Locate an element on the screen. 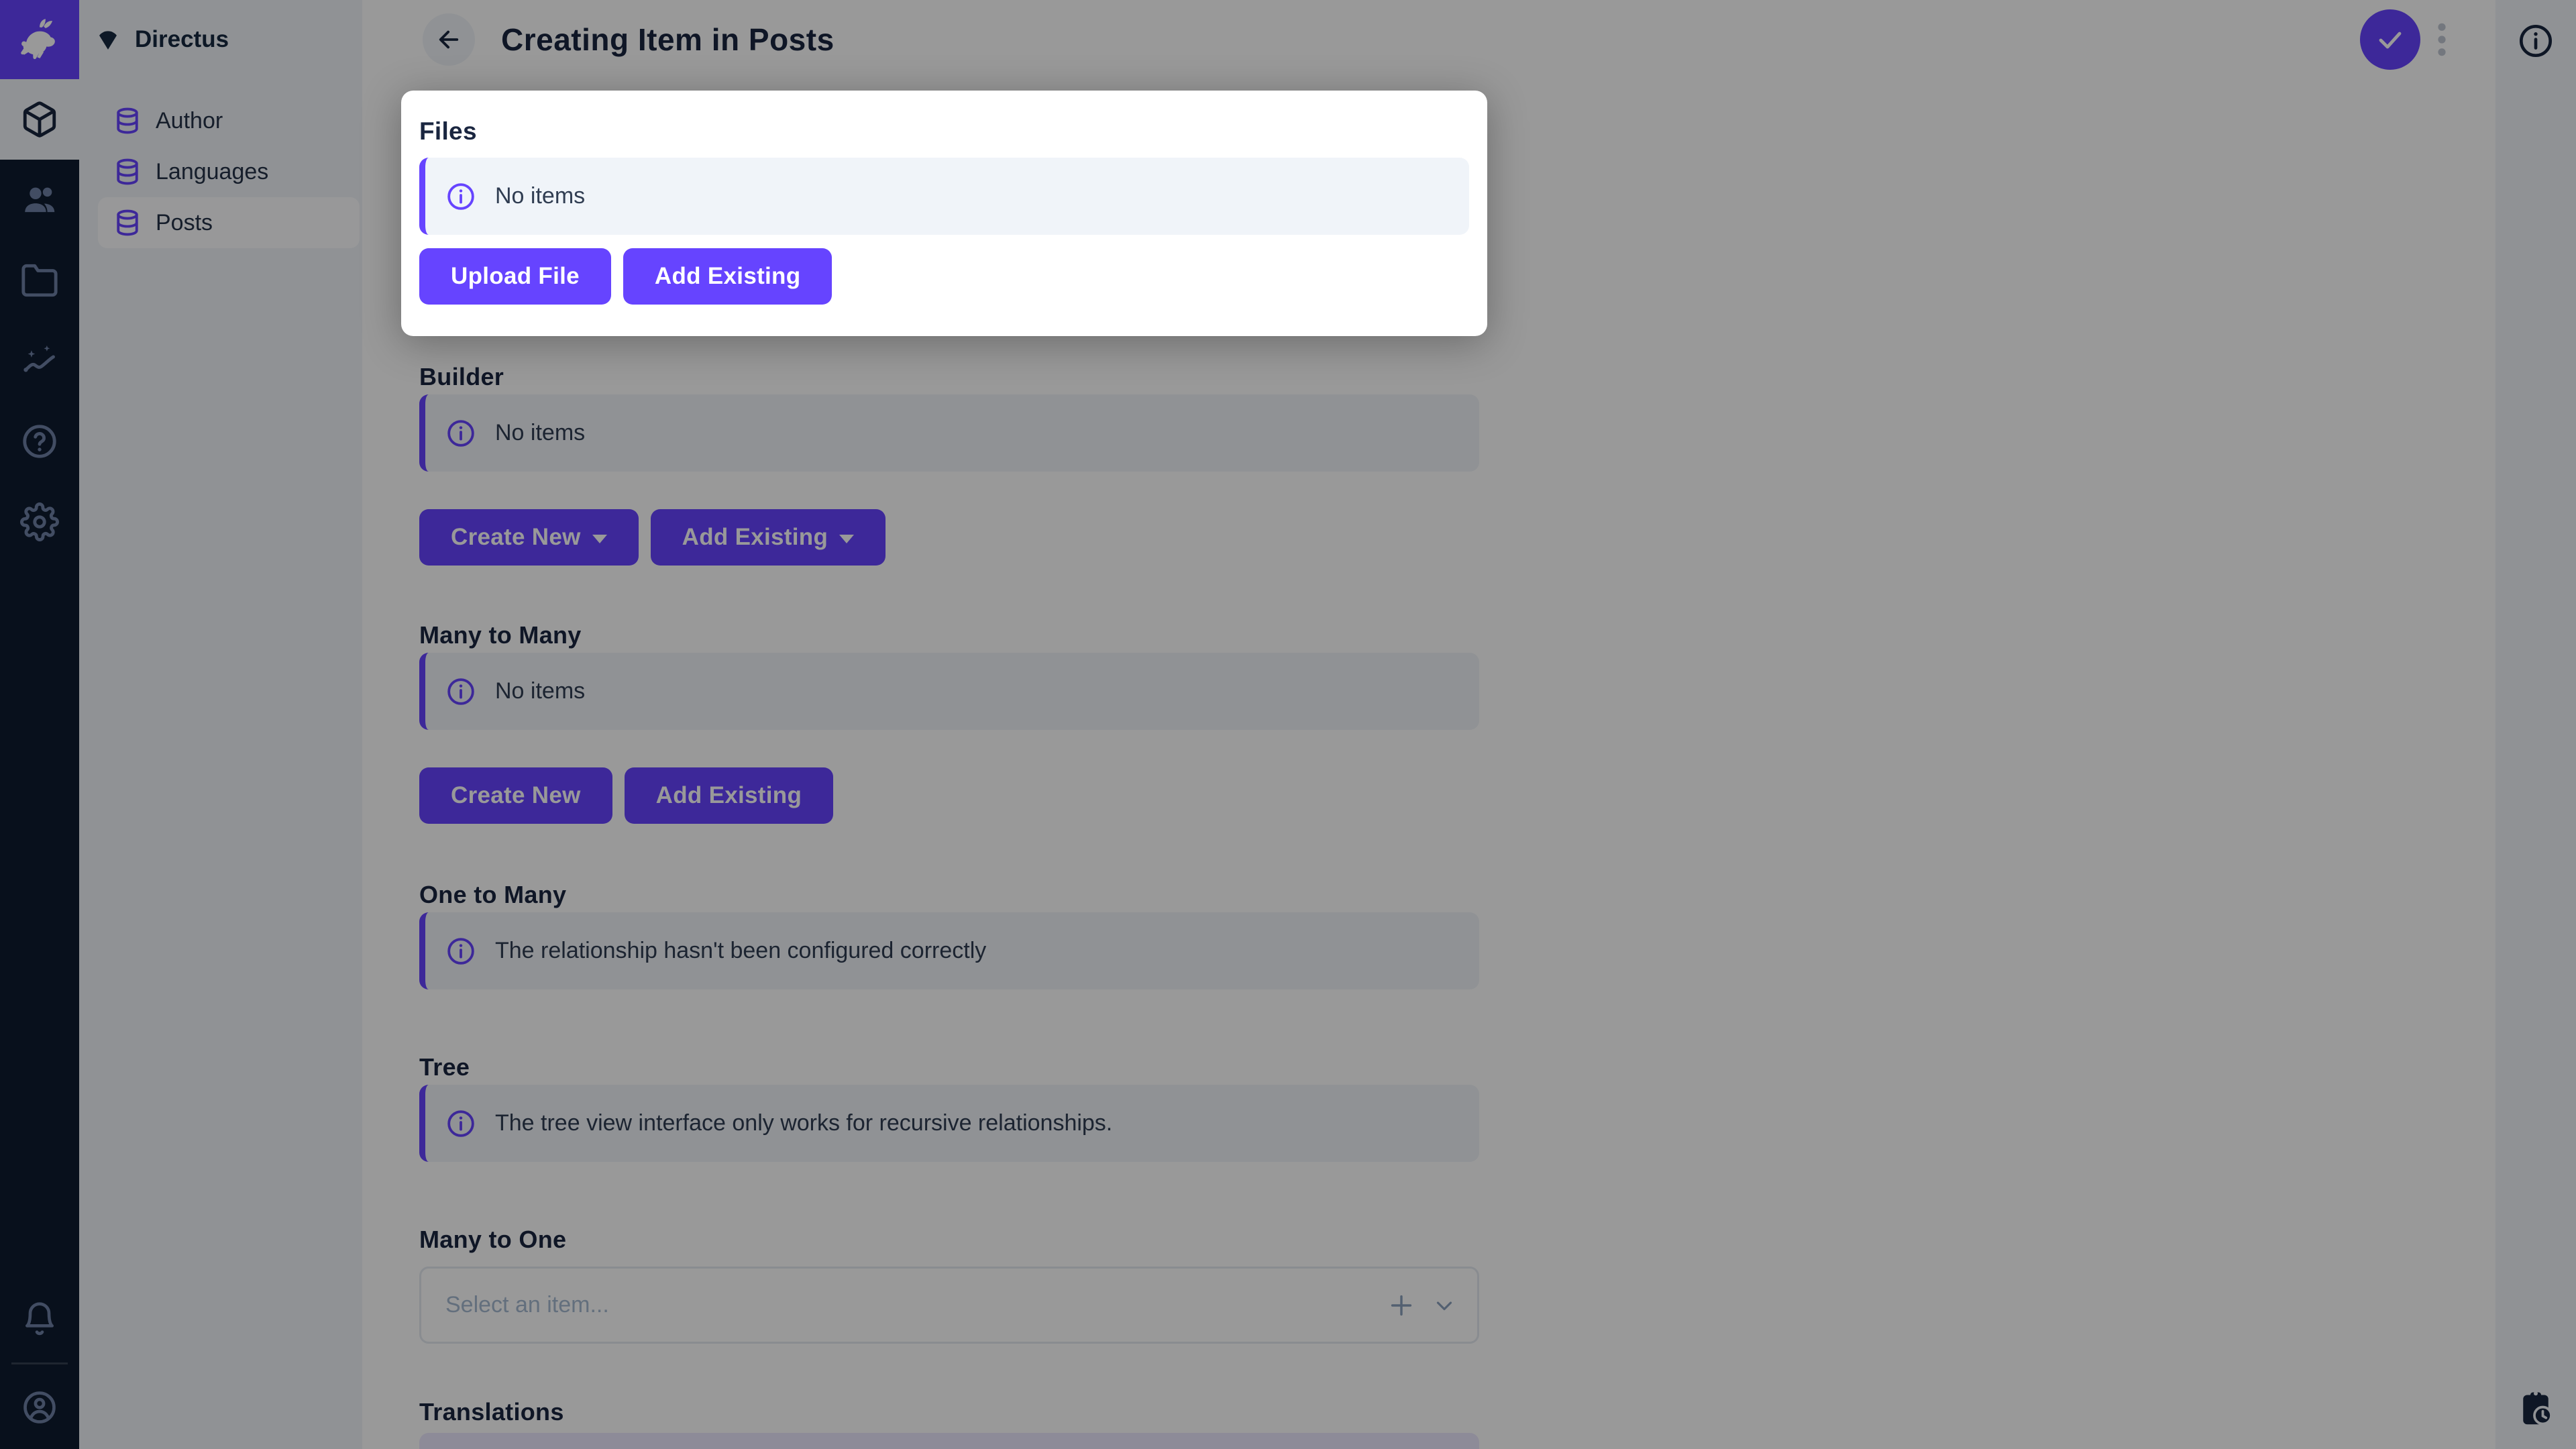 This screenshot has height=1449, width=2576. files-field-card: Files No items Upload File Add Existing is located at coordinates (944, 213).